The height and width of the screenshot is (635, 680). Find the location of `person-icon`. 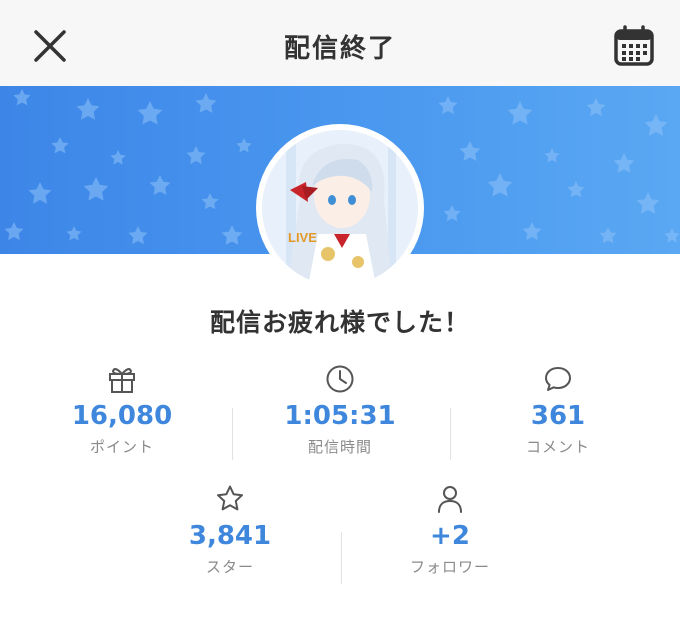

person-icon is located at coordinates (450, 499).